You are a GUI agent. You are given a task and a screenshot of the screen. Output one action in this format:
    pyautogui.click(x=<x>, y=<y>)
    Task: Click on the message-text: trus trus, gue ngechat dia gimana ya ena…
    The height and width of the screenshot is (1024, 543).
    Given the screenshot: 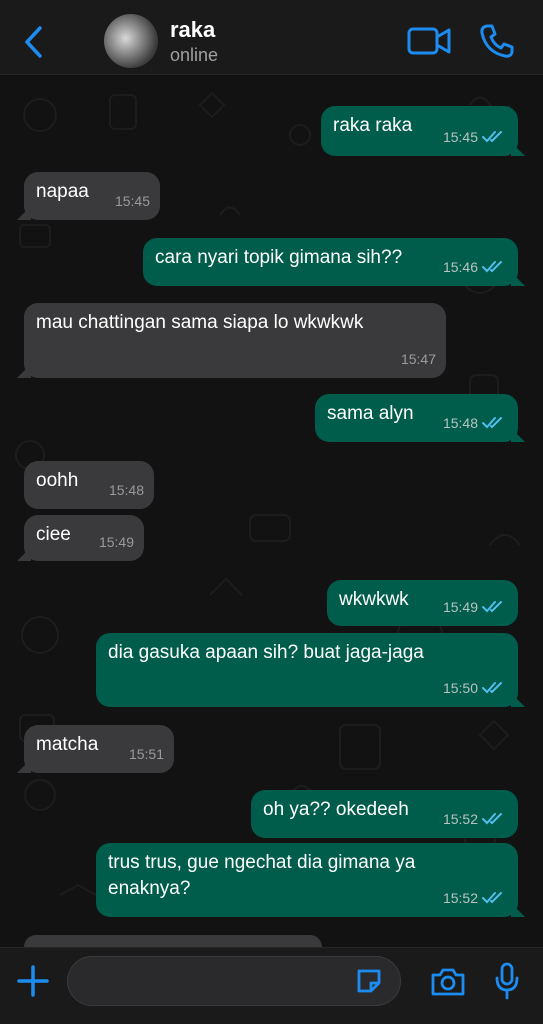 What is the action you would take?
    pyautogui.click(x=262, y=875)
    